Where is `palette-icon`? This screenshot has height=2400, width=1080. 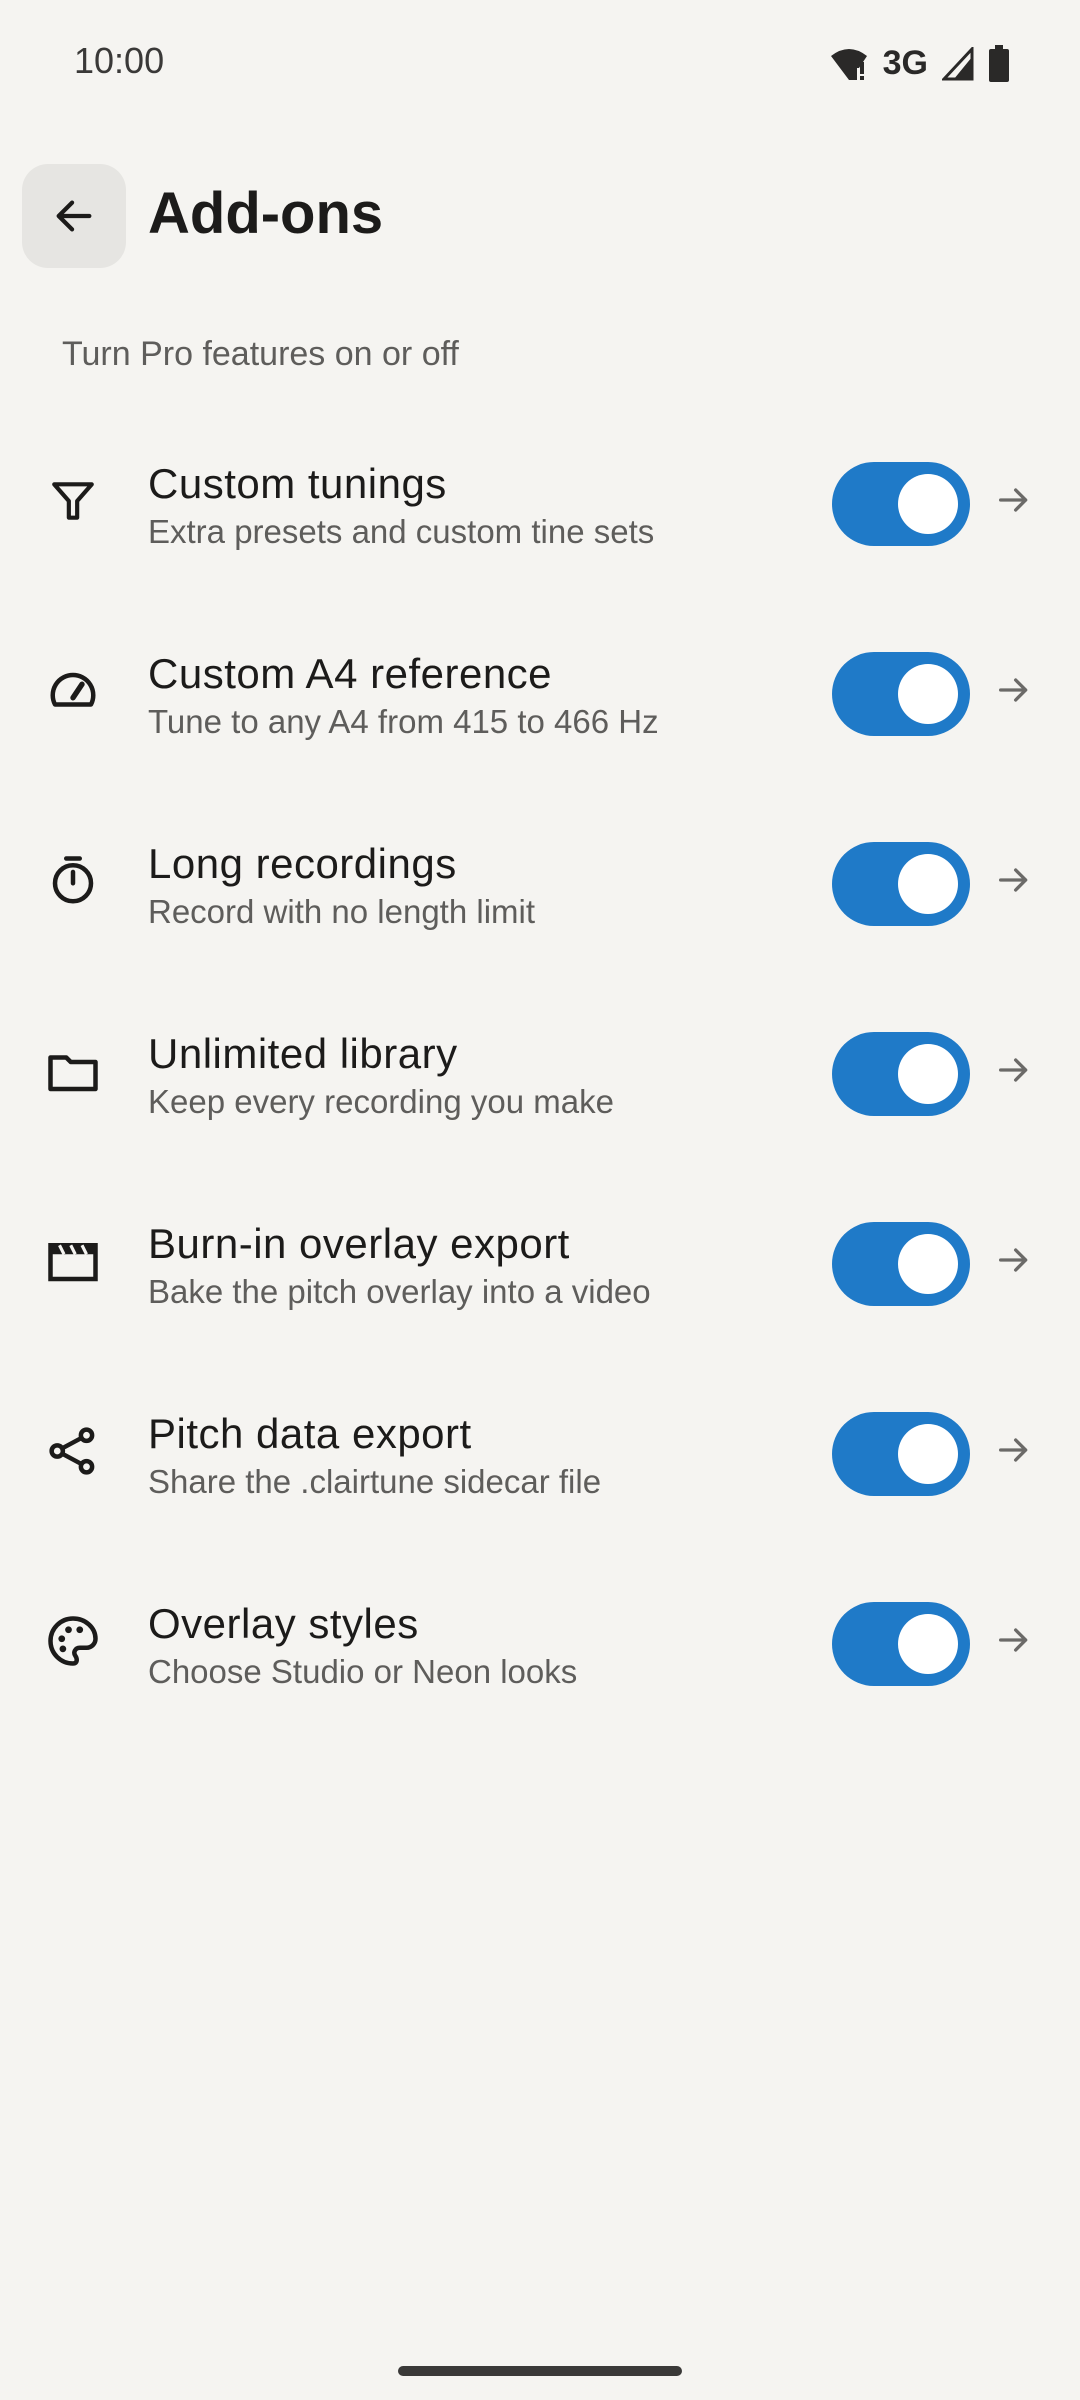 palette-icon is located at coordinates (73, 1641).